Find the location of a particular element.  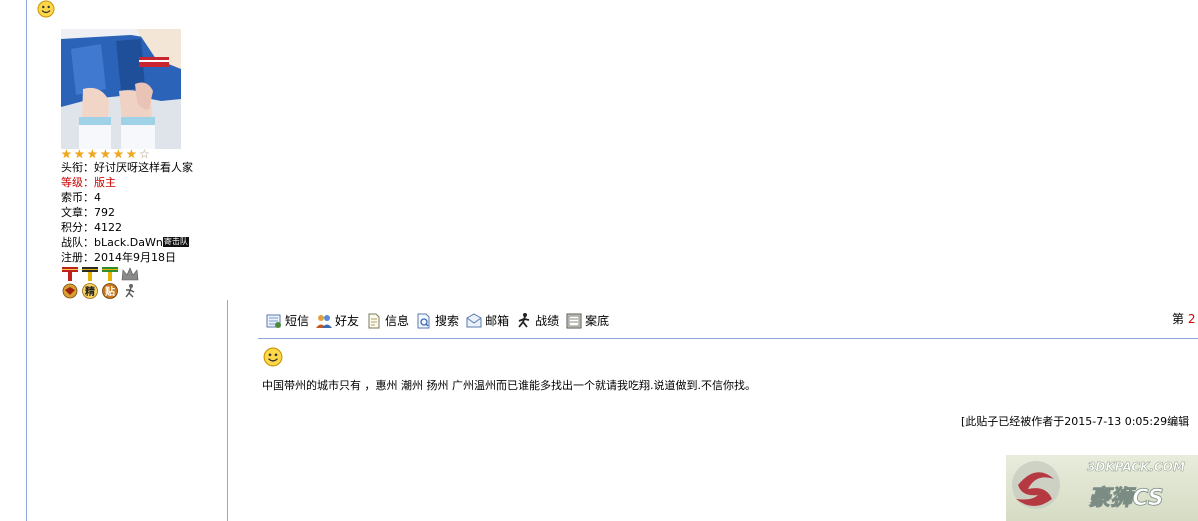

toolbar-info-label: 信息 is located at coordinates (397, 321).